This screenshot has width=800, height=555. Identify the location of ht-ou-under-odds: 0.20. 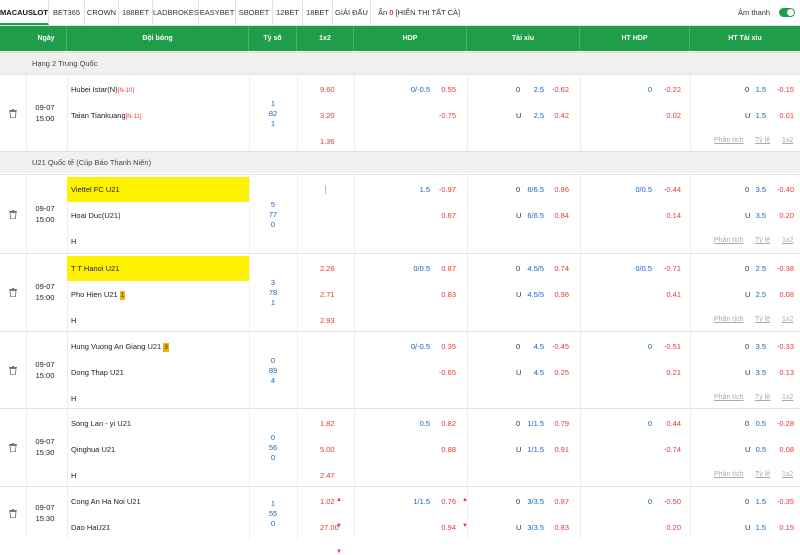
(786, 215).